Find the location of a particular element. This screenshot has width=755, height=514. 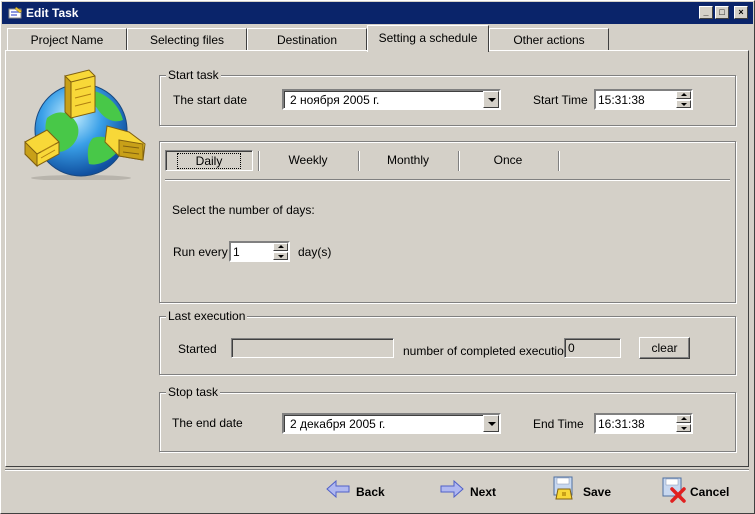

close-button: × is located at coordinates (741, 12).